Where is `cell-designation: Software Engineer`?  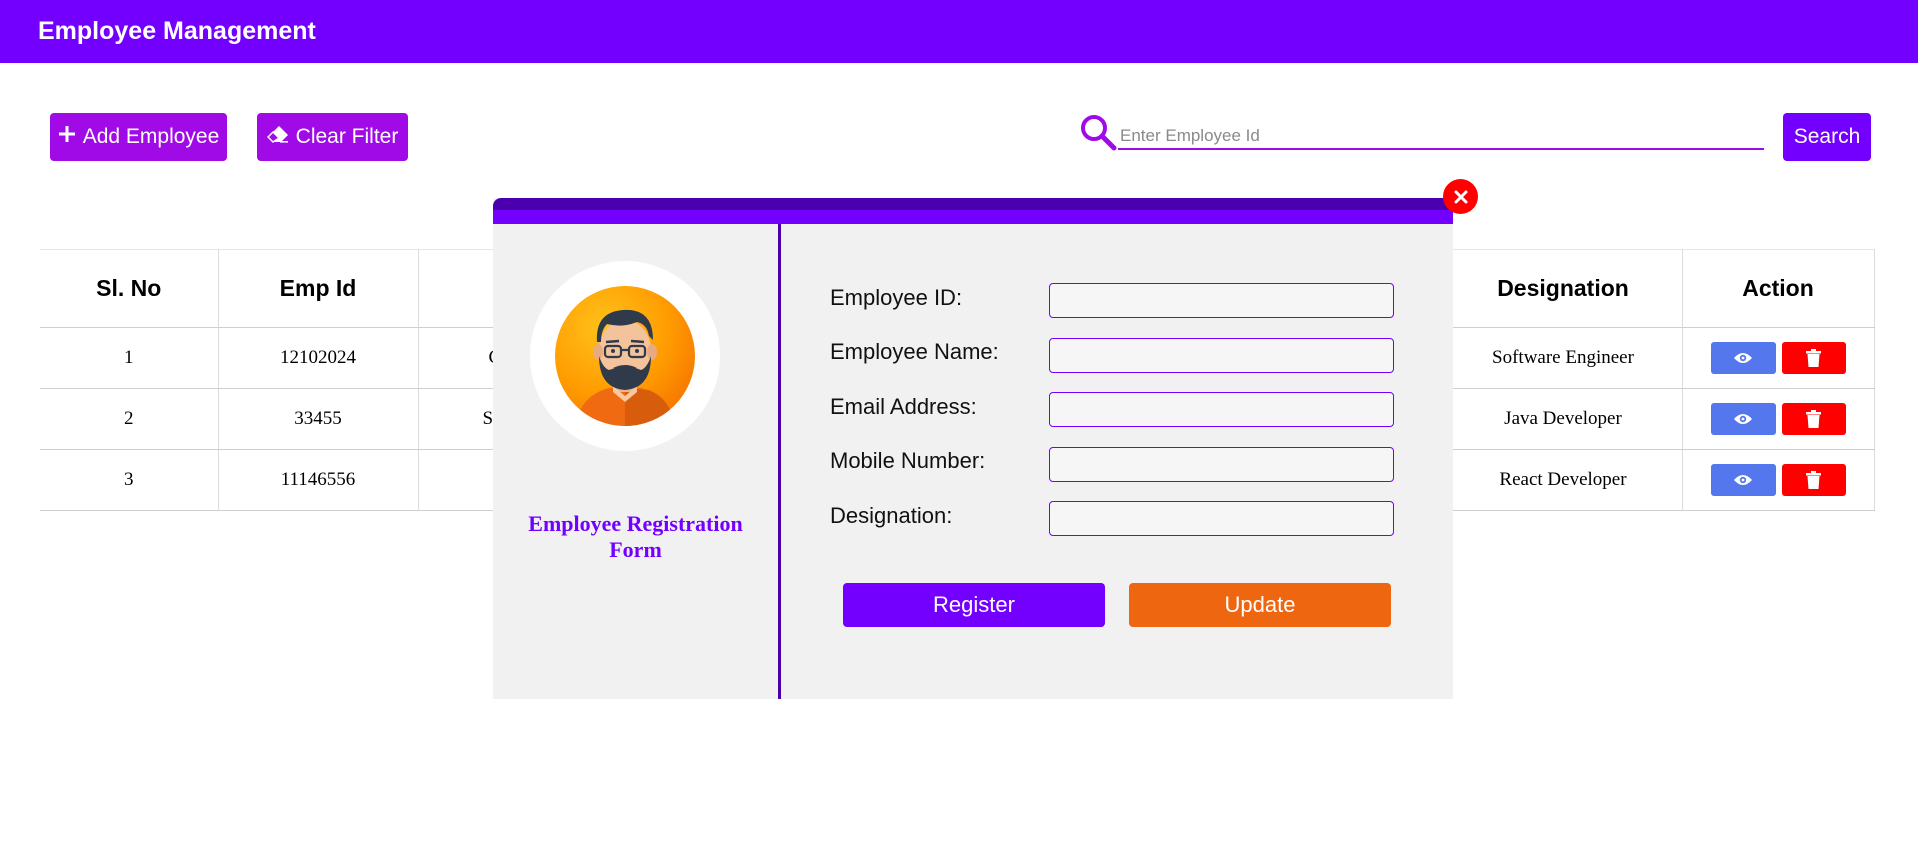
cell-designation: Software Engineer is located at coordinates (1563, 358).